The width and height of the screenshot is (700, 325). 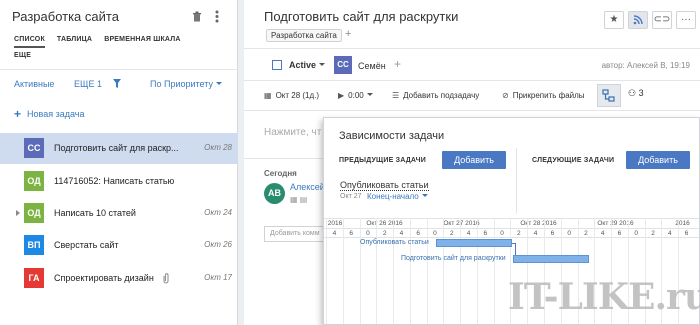 I want to click on gantt-day: Окт 27 2016, so click(x=461, y=223).